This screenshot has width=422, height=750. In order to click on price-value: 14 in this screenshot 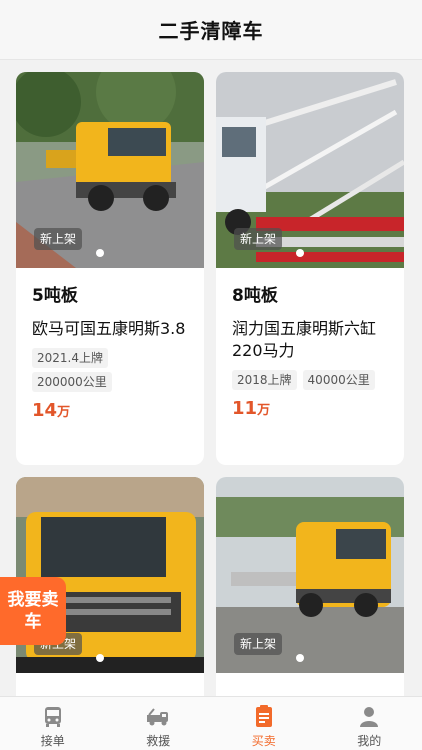, I will do `click(45, 410)`.